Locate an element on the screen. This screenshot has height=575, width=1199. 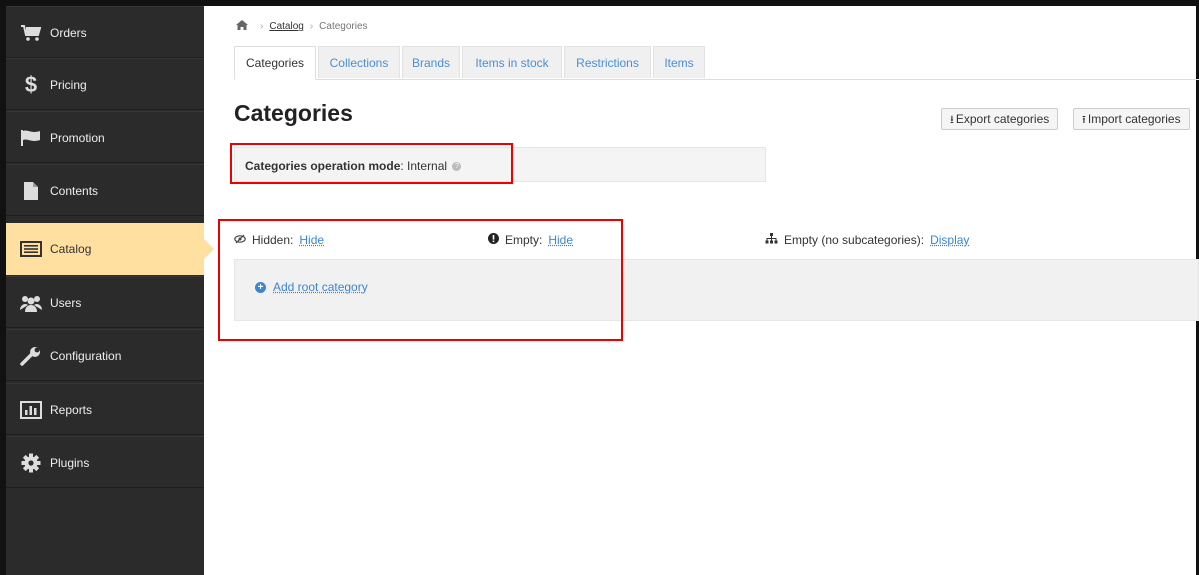
filter-empty: Empty: Hide is located at coordinates (530, 240).